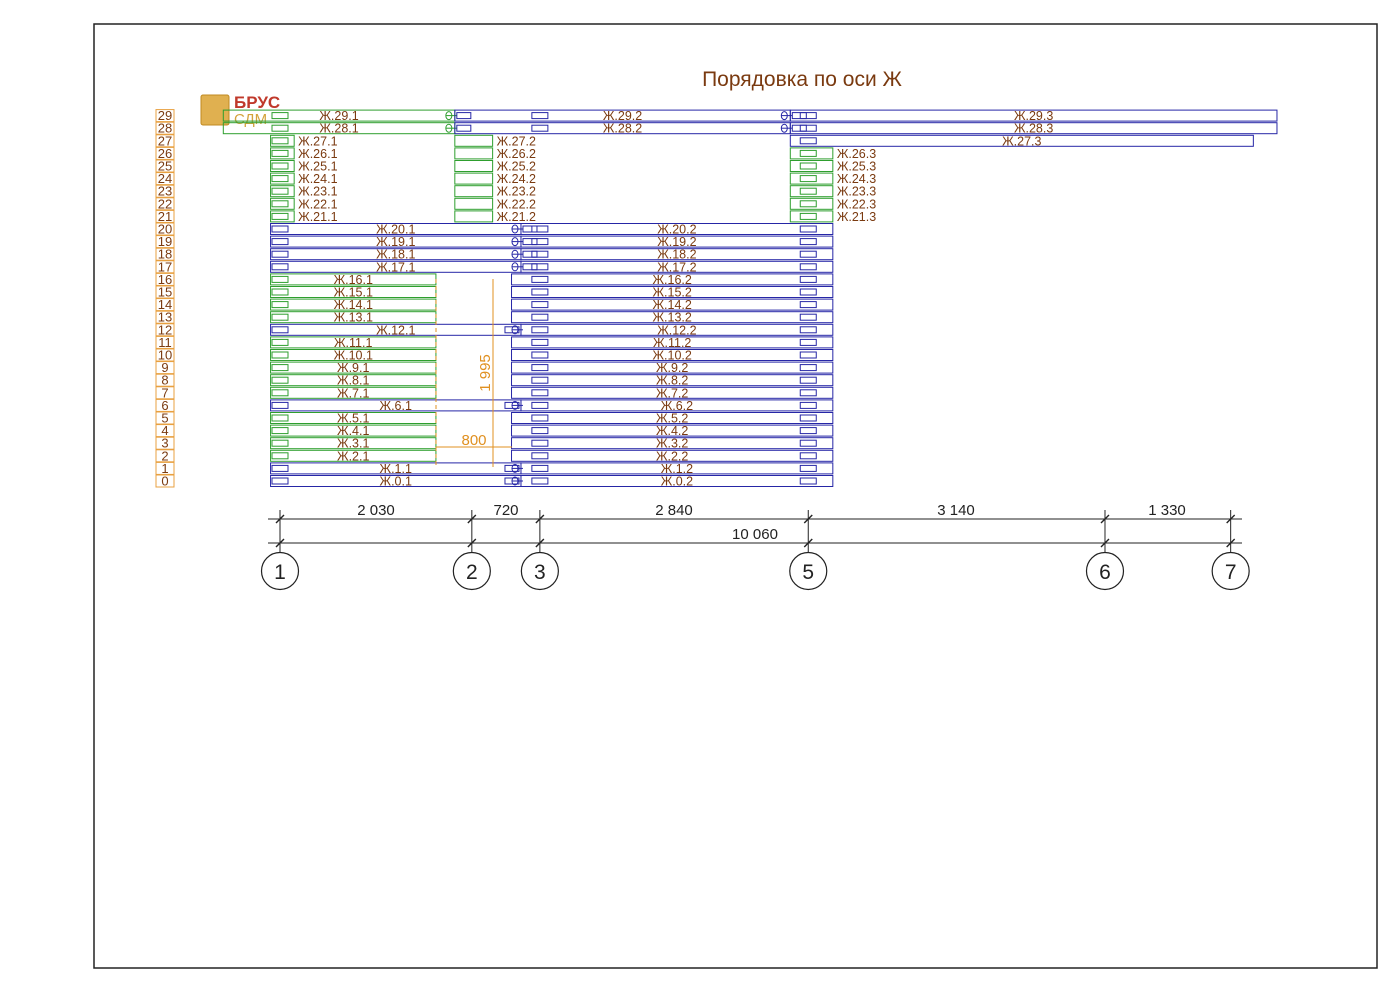  I want to click on log-label: Ж.17.2, so click(676, 267).